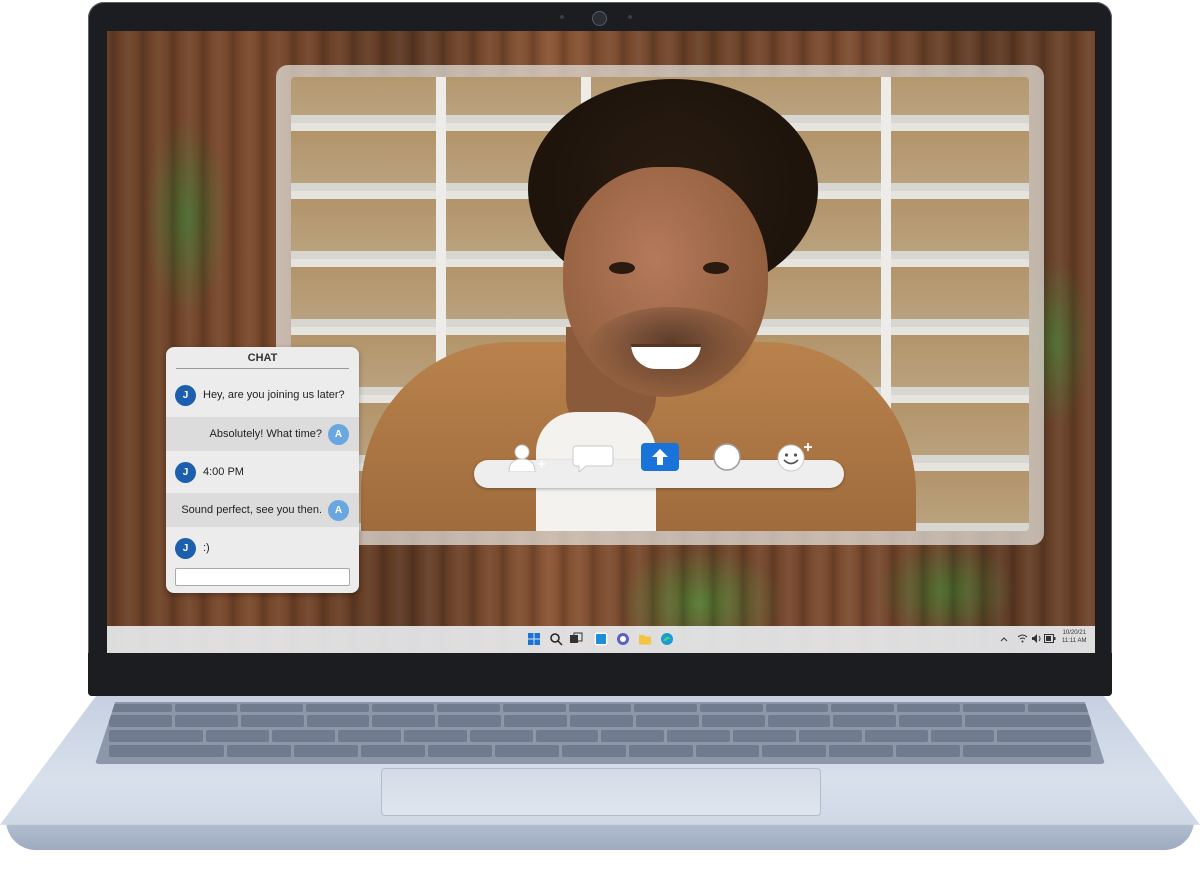 The width and height of the screenshot is (1200, 871). I want to click on chat-message-text: Hey, are you joining us later?, so click(274, 395).